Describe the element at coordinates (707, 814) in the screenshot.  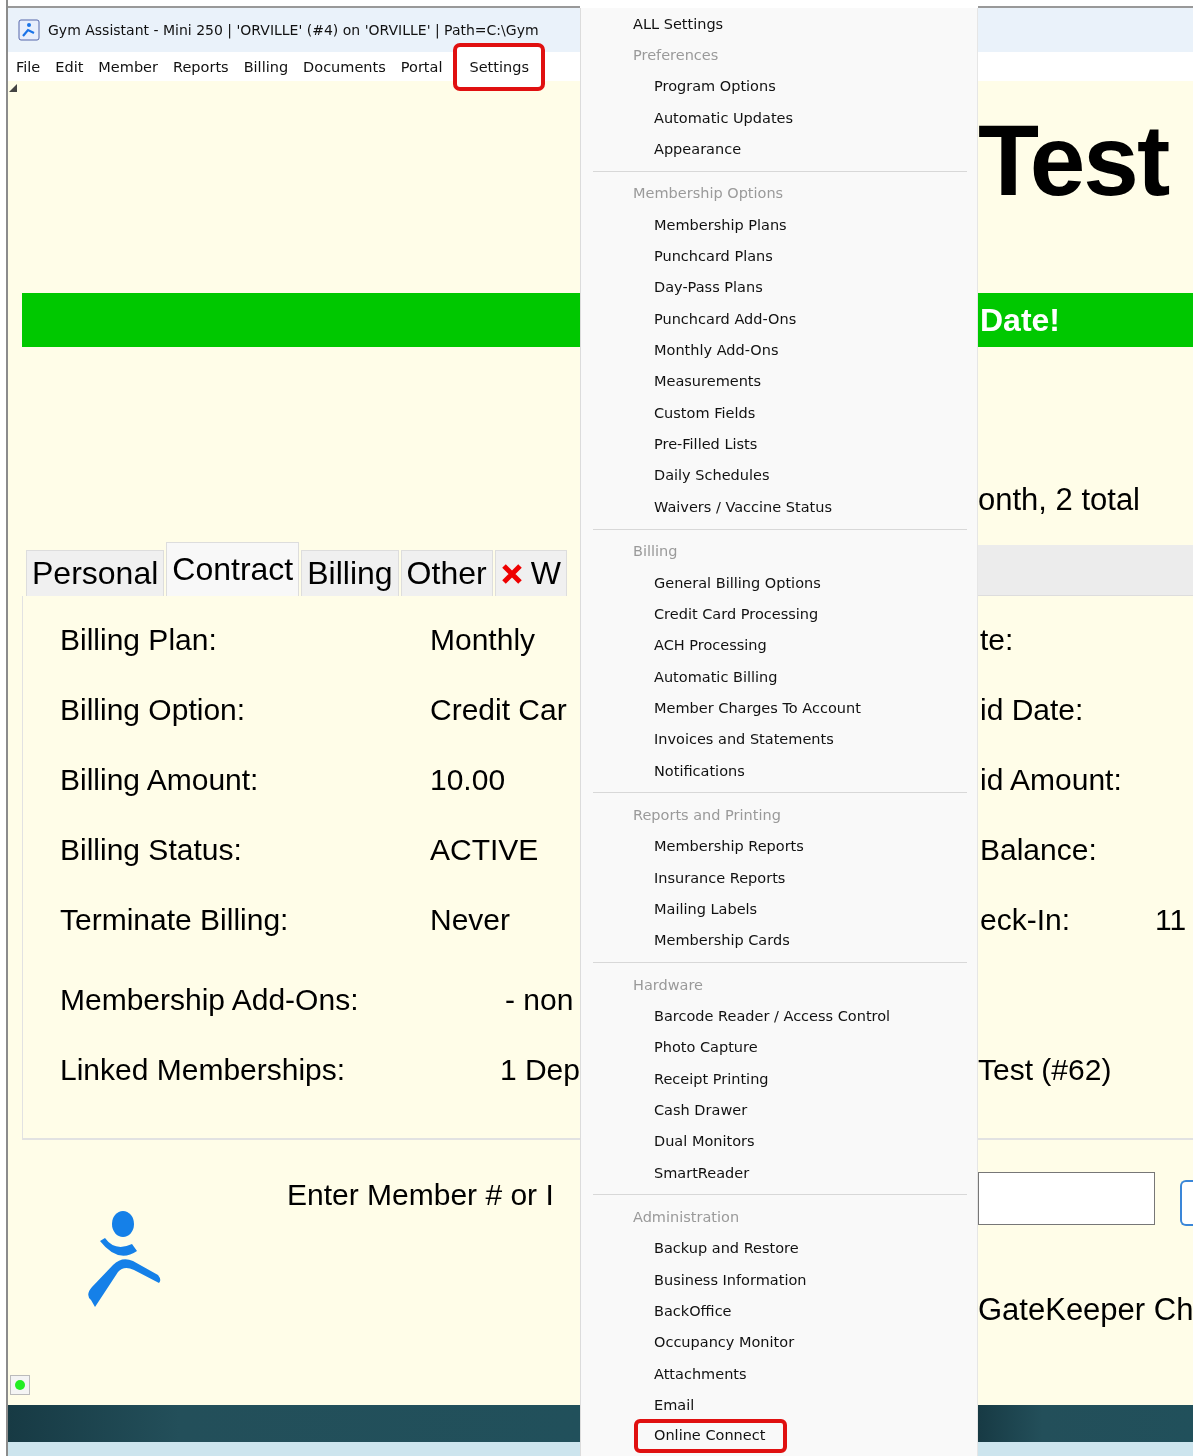
I see `menu-section-header: Reports and Printing` at that location.